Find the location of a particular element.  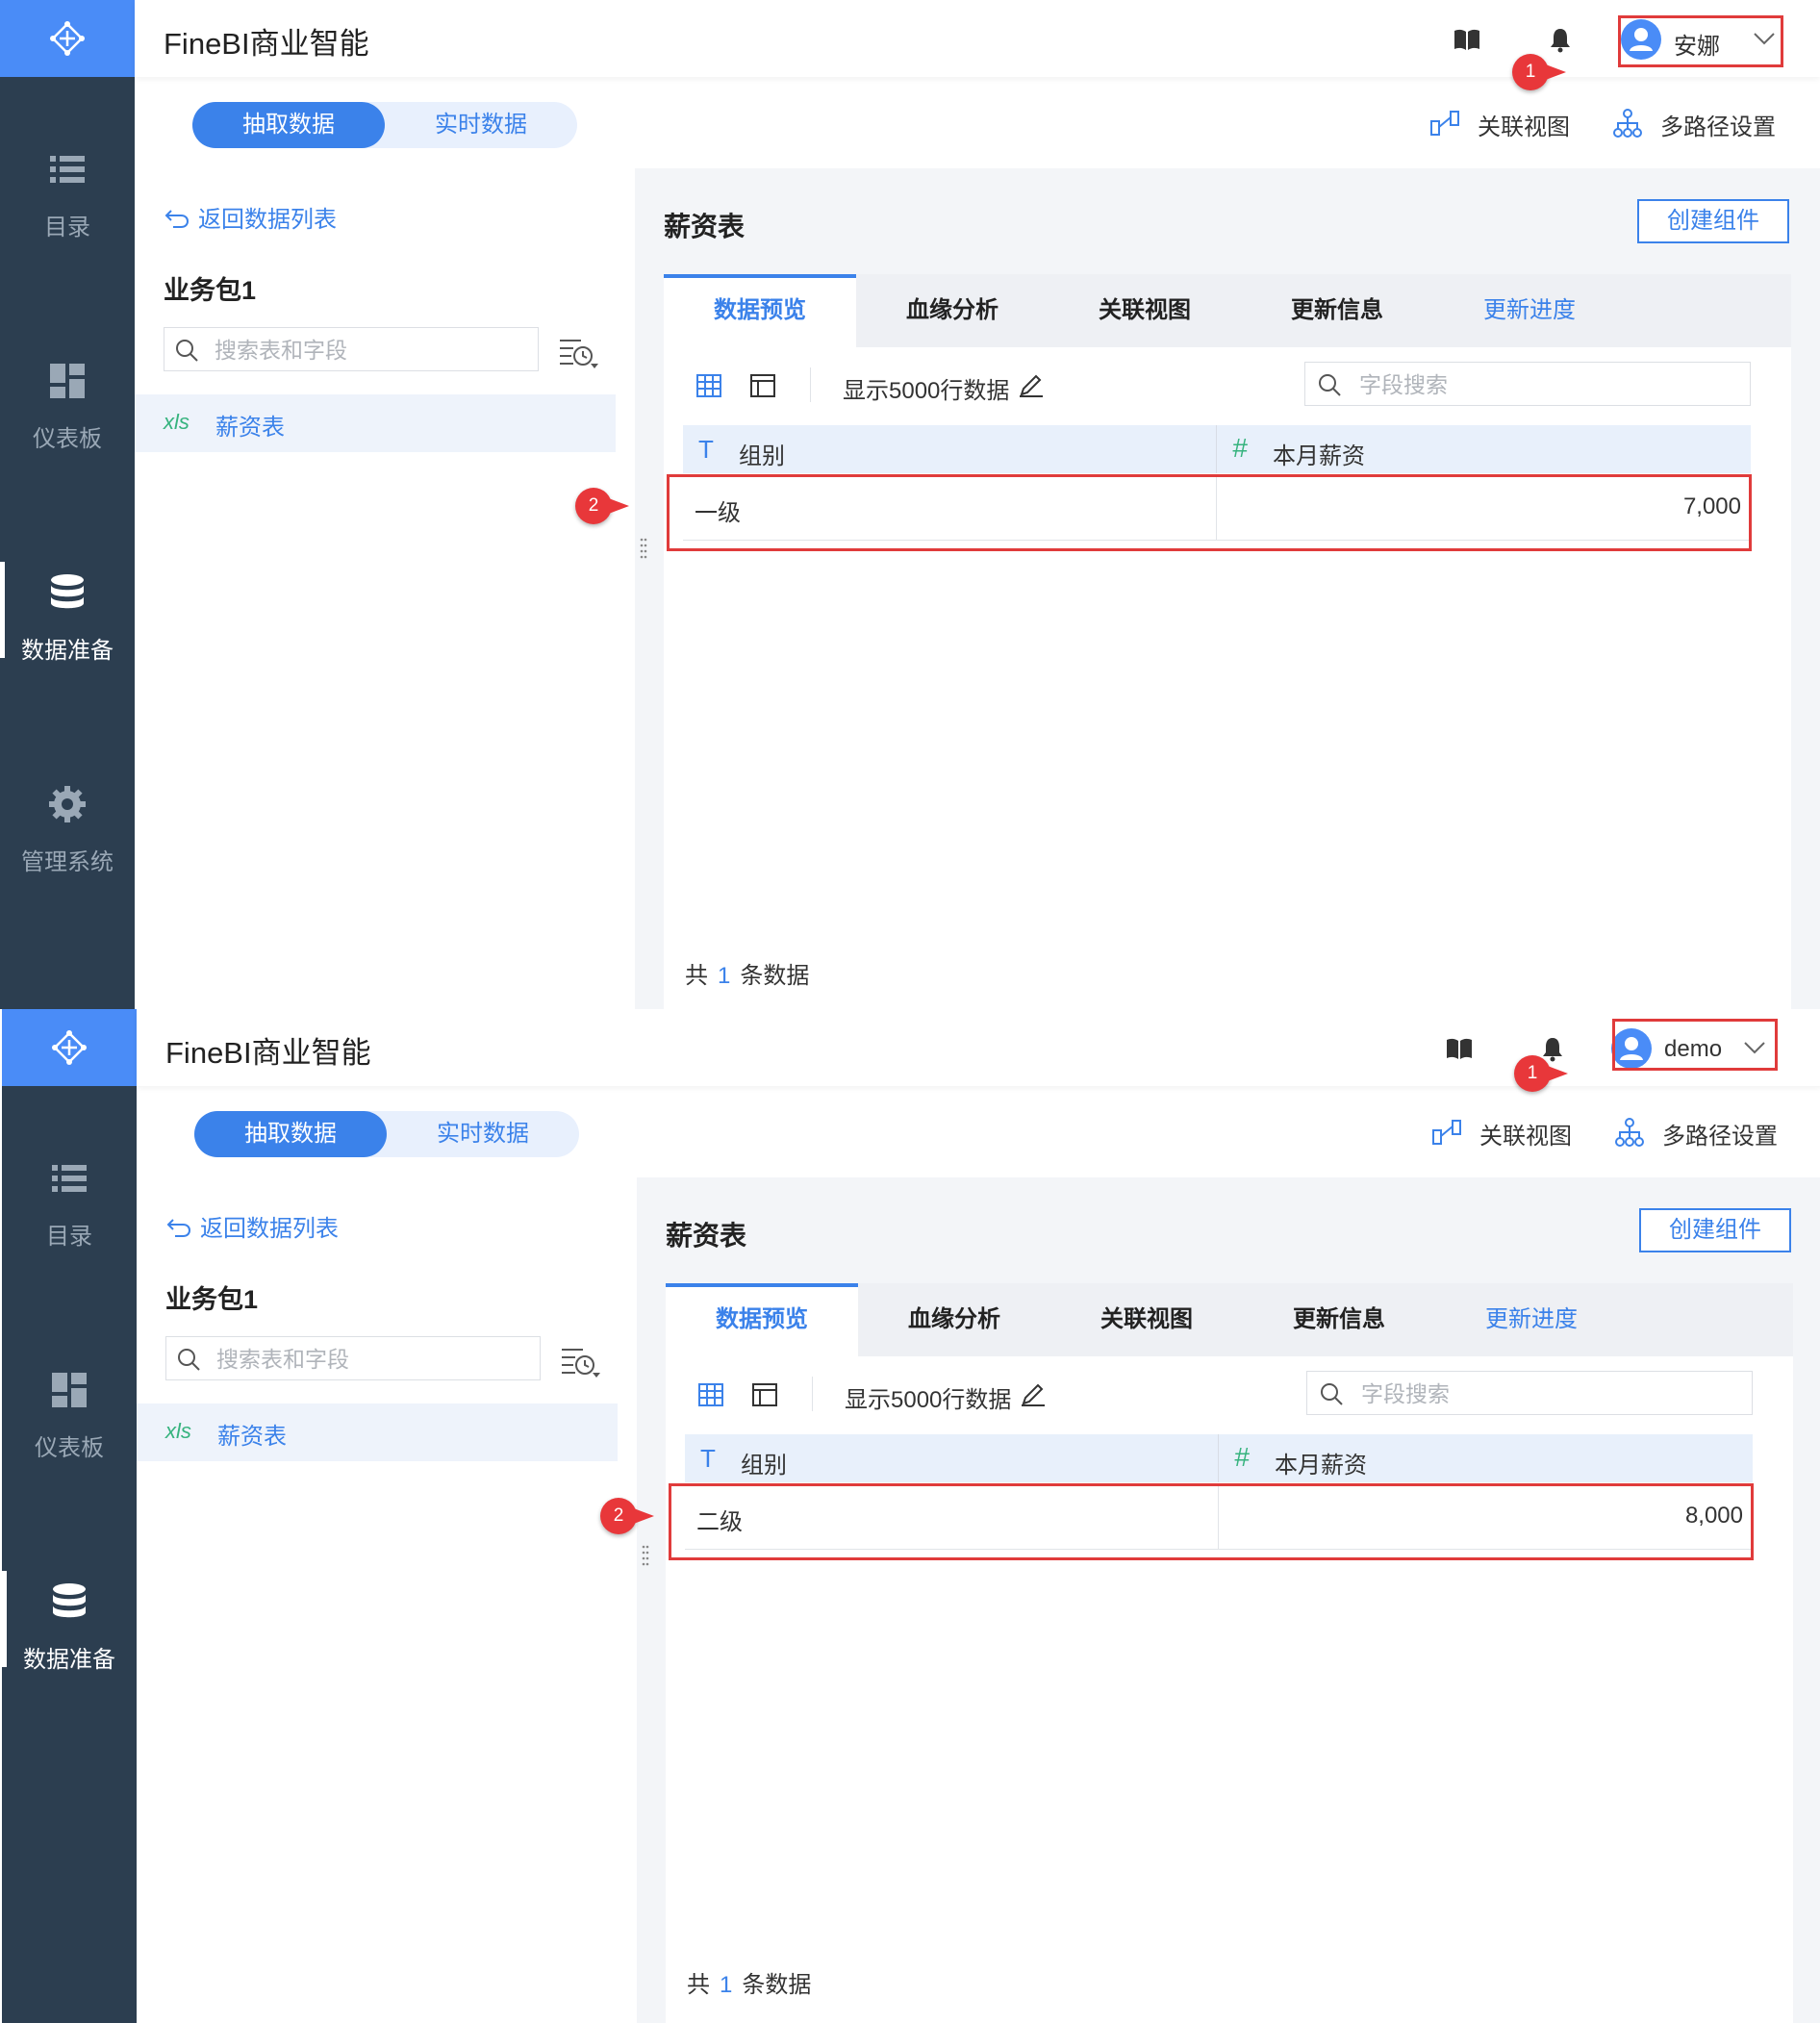

column-name: 组别 is located at coordinates (764, 1466).